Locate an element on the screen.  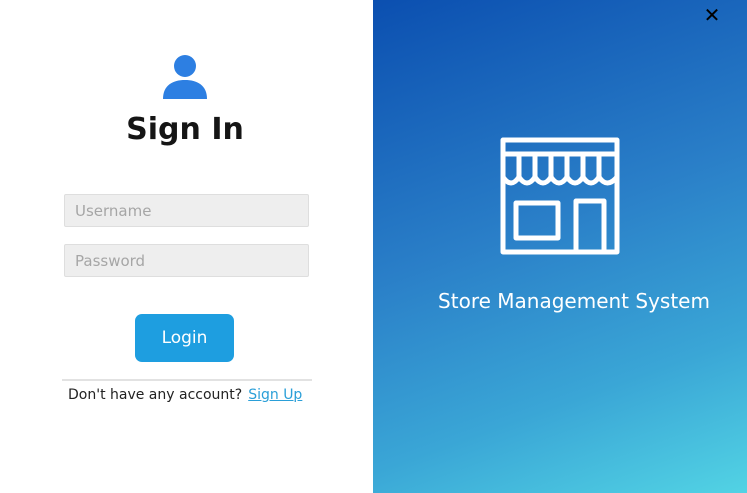
signup-row: Don't have any account? Sign Up is located at coordinates (185, 395).